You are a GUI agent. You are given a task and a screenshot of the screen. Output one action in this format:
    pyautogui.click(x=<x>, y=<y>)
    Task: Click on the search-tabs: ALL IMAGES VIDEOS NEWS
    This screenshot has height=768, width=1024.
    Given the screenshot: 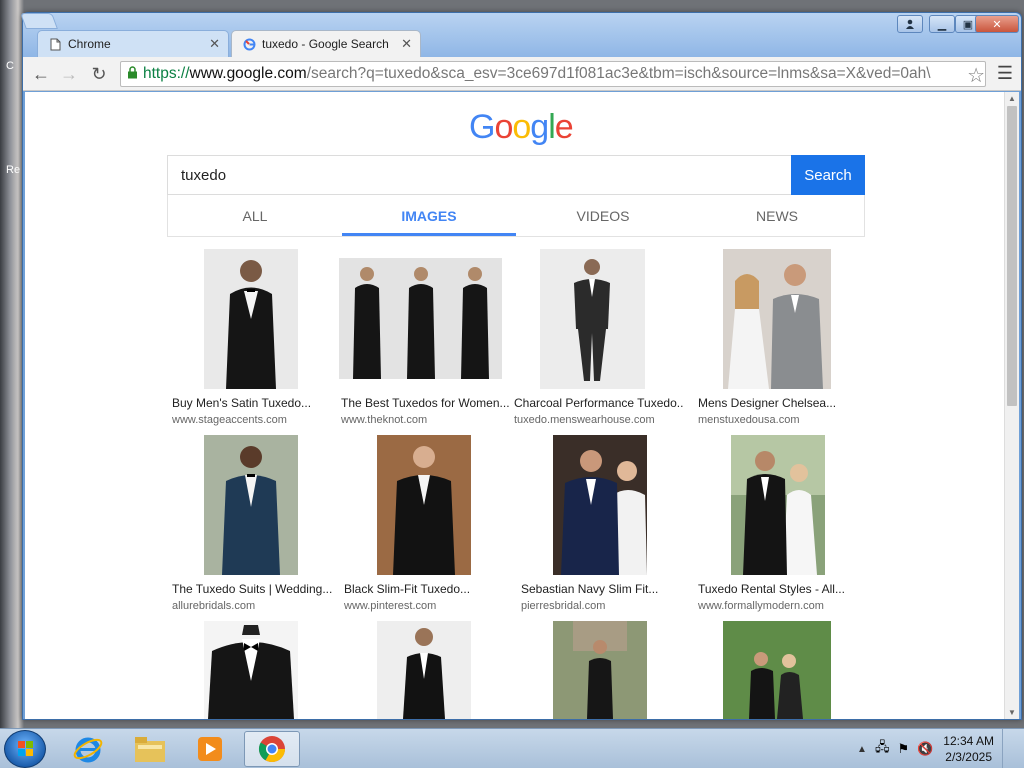 What is the action you would take?
    pyautogui.click(x=516, y=216)
    